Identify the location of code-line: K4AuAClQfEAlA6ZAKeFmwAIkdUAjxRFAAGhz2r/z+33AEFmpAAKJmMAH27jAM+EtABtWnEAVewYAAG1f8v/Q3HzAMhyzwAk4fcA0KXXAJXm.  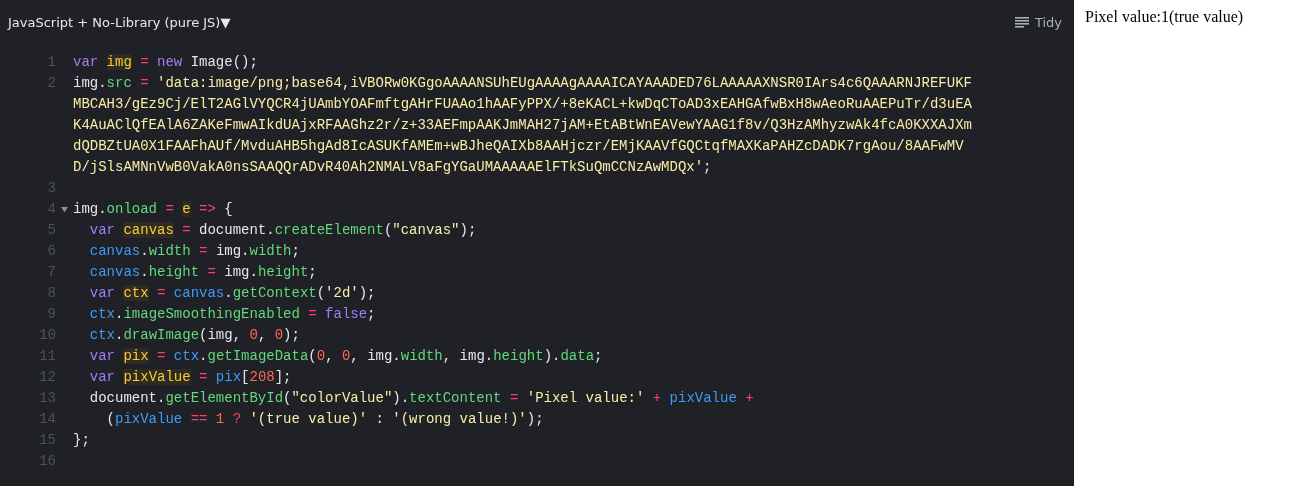
(522, 125).